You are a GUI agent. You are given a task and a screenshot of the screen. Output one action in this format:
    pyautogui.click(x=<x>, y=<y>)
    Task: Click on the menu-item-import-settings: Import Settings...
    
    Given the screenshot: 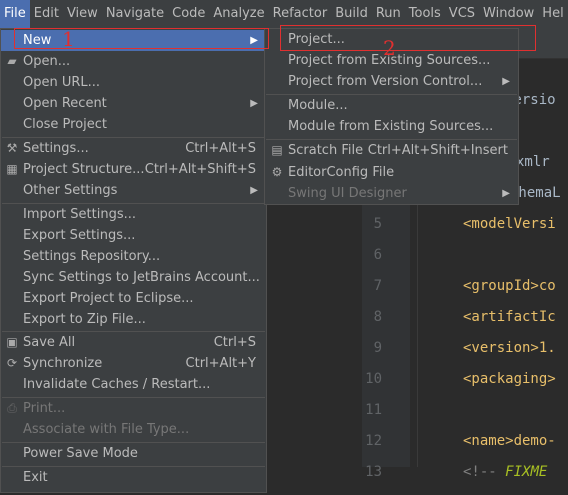 What is the action you would take?
    pyautogui.click(x=133, y=214)
    